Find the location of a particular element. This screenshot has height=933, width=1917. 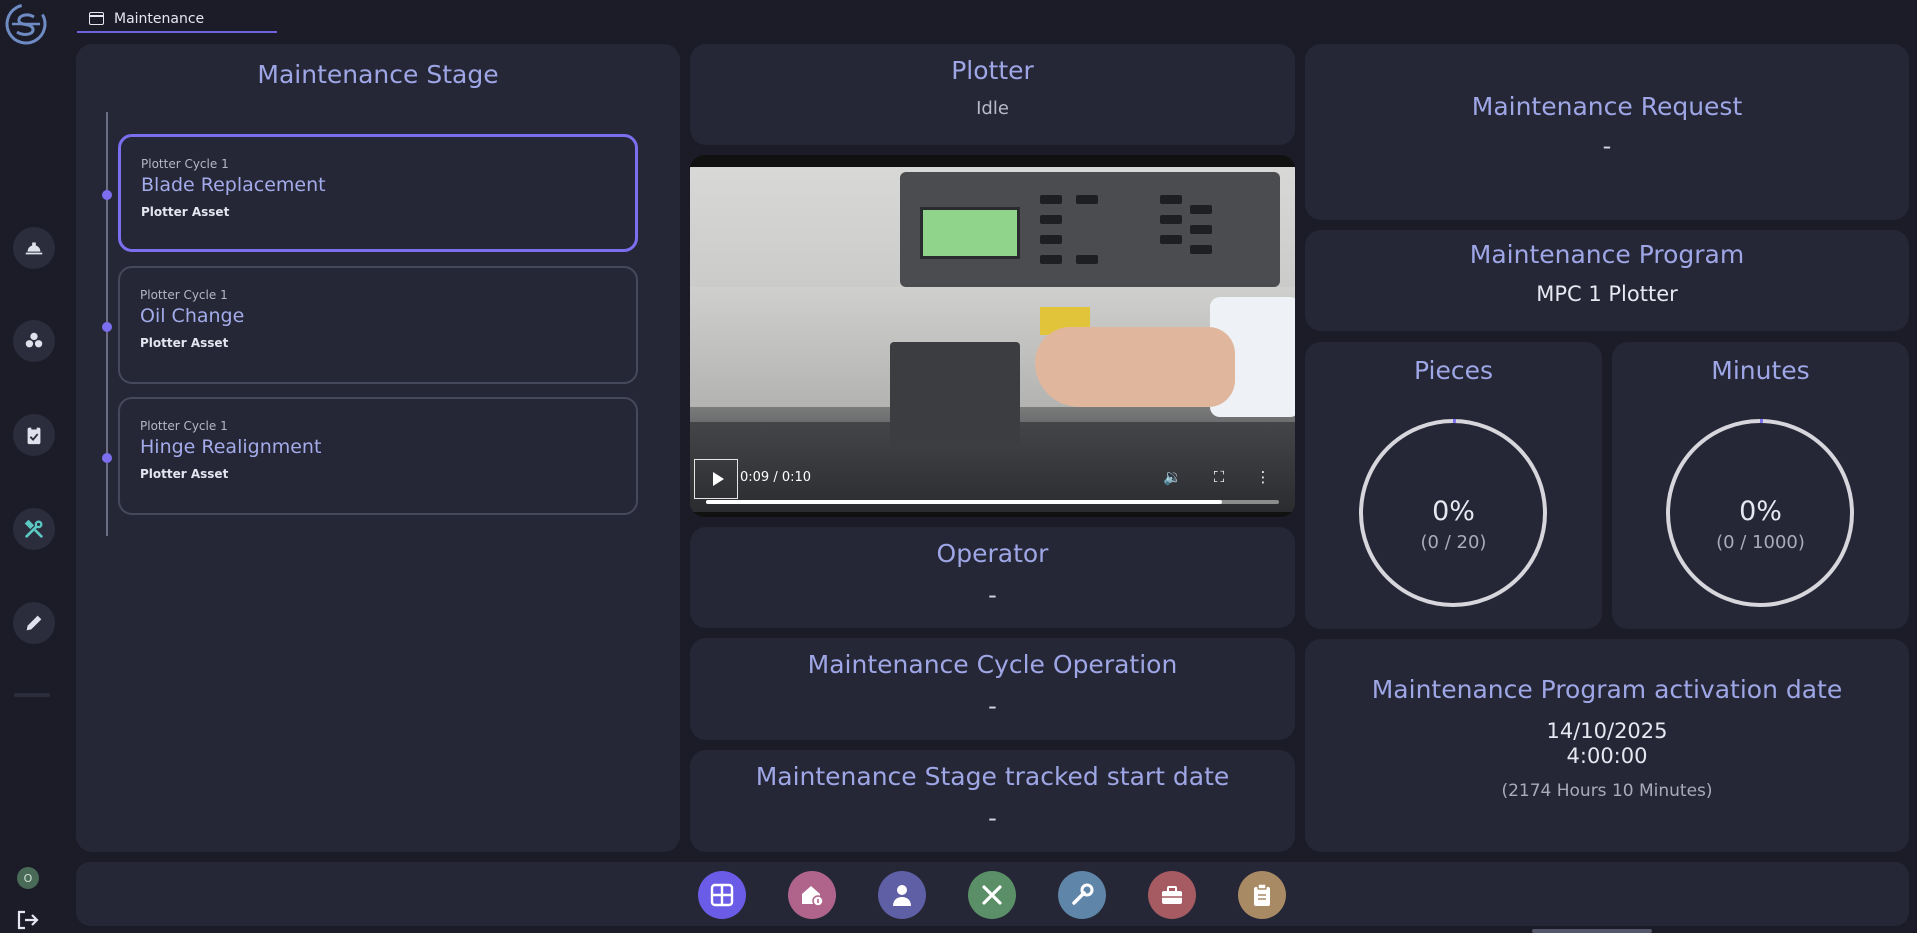

stage-panel-title: Maintenance Stage is located at coordinates (378, 74).